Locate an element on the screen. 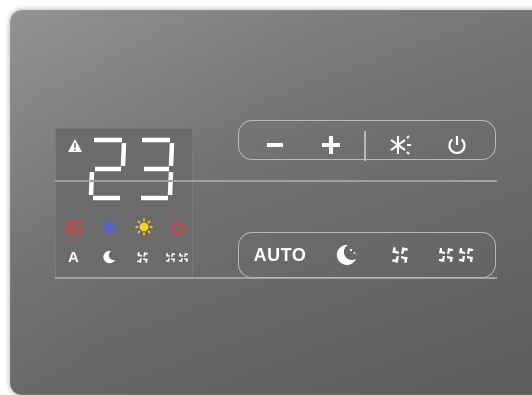 The height and width of the screenshot is (395, 532). auto-indicator-label: A is located at coordinates (73, 257).